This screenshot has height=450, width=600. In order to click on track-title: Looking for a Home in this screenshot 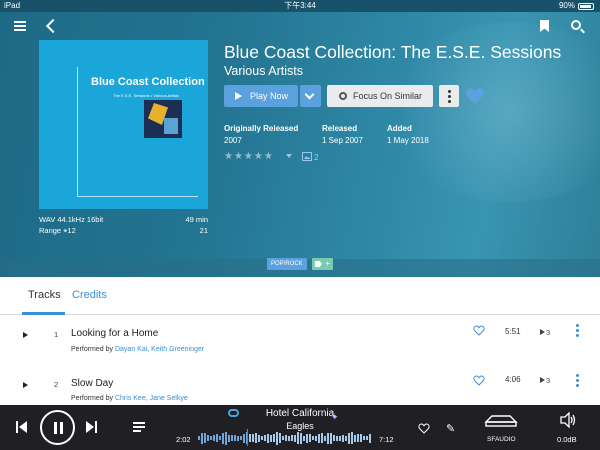, I will do `click(114, 333)`.